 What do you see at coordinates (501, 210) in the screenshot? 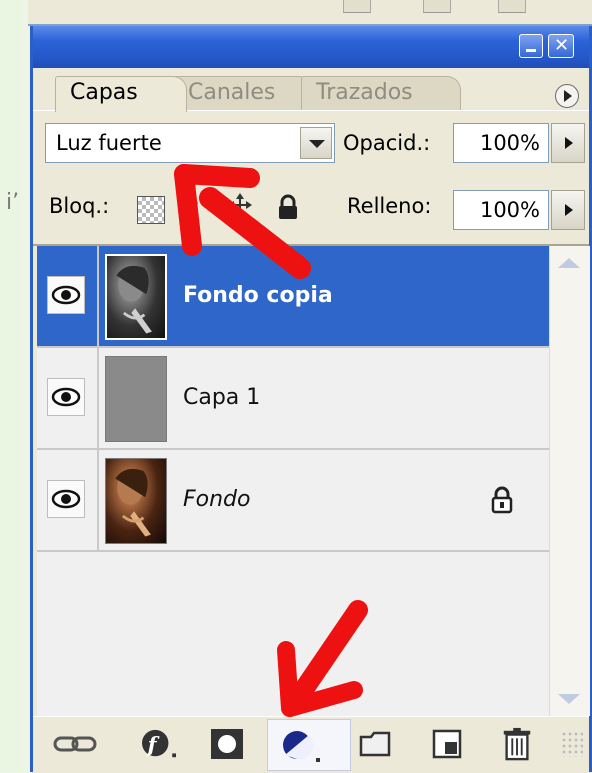
I see `fill-input: 100%` at bounding box center [501, 210].